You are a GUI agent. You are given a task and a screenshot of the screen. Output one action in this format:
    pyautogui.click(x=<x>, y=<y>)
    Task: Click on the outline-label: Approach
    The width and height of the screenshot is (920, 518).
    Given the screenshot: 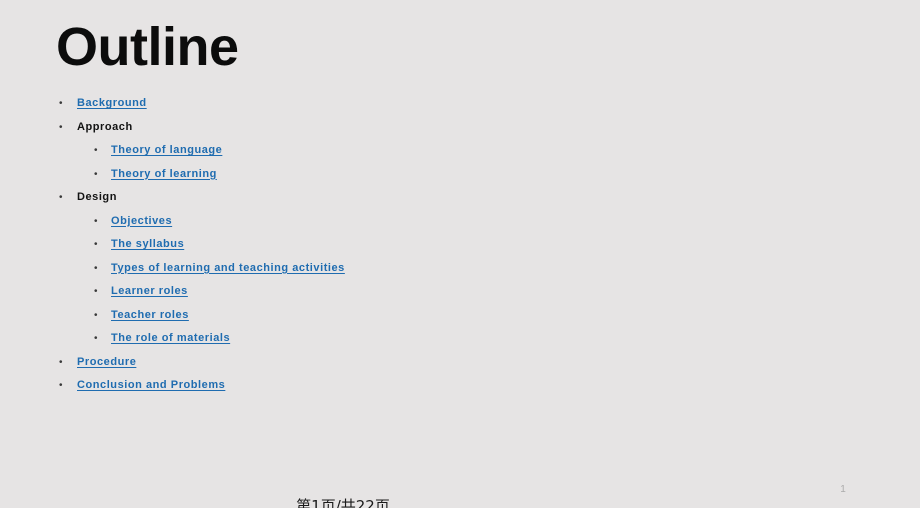 What is the action you would take?
    pyautogui.click(x=105, y=126)
    